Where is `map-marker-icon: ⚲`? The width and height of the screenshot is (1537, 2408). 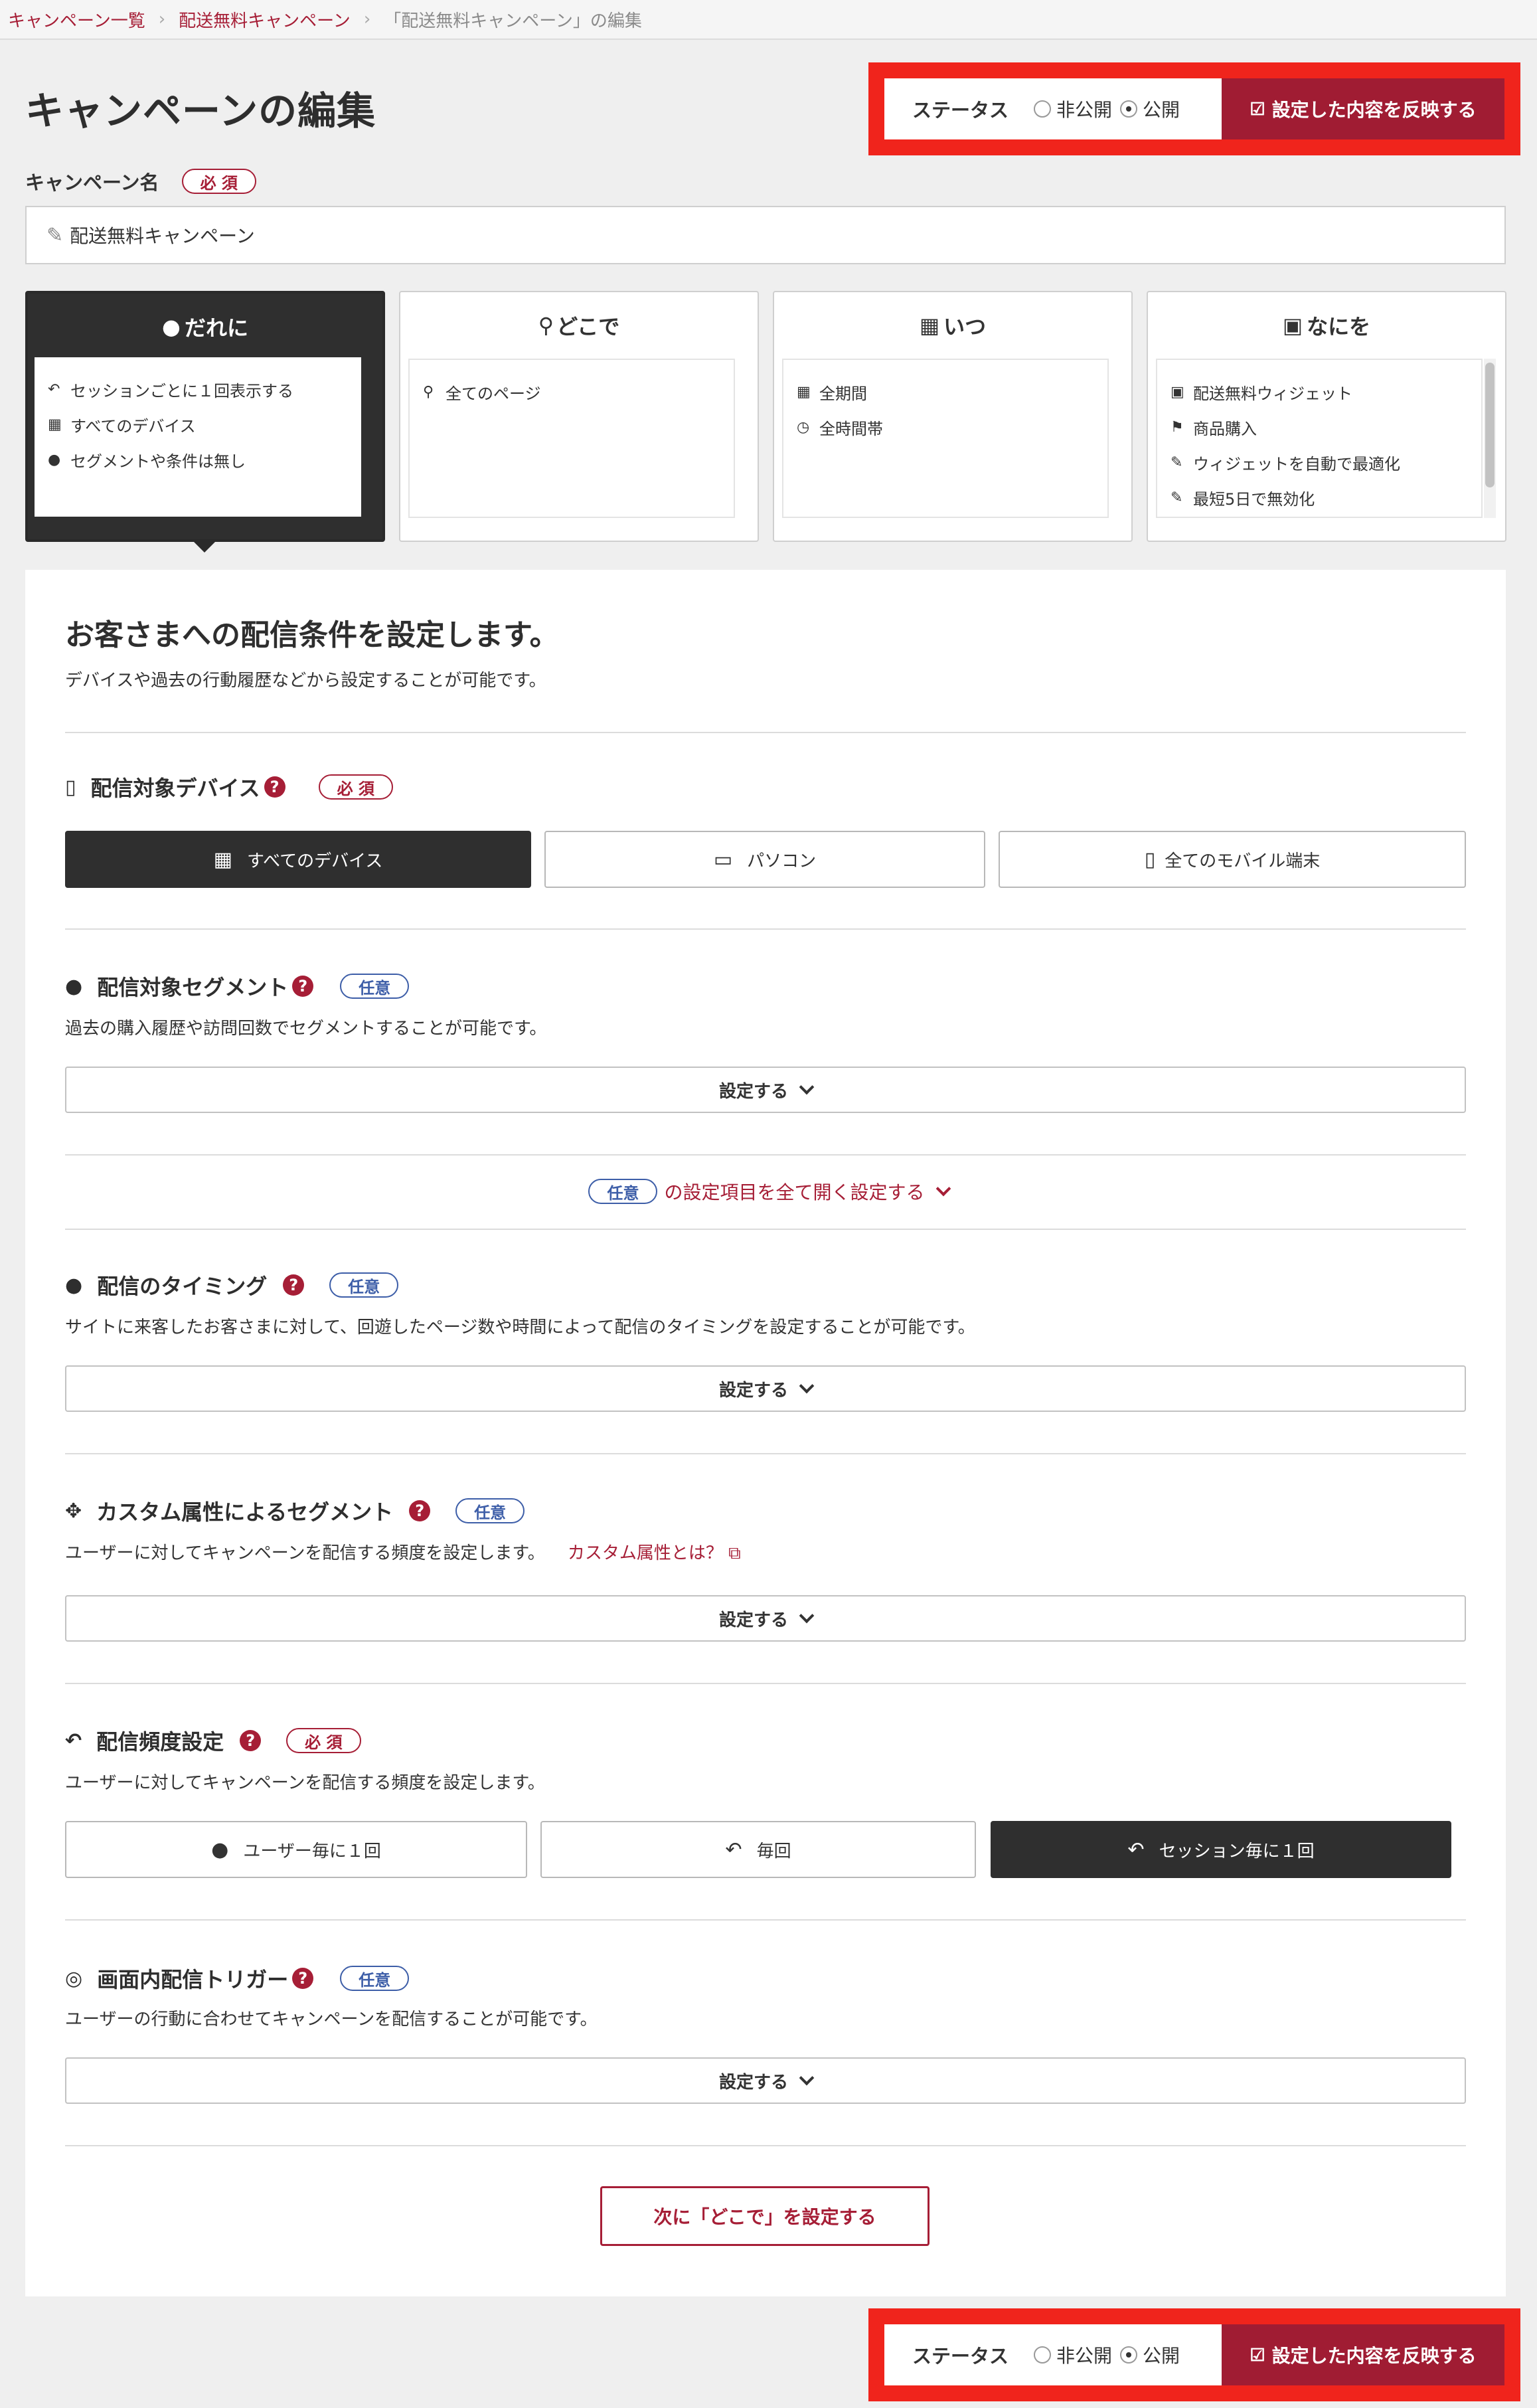
map-marker-icon: ⚲ is located at coordinates (428, 392).